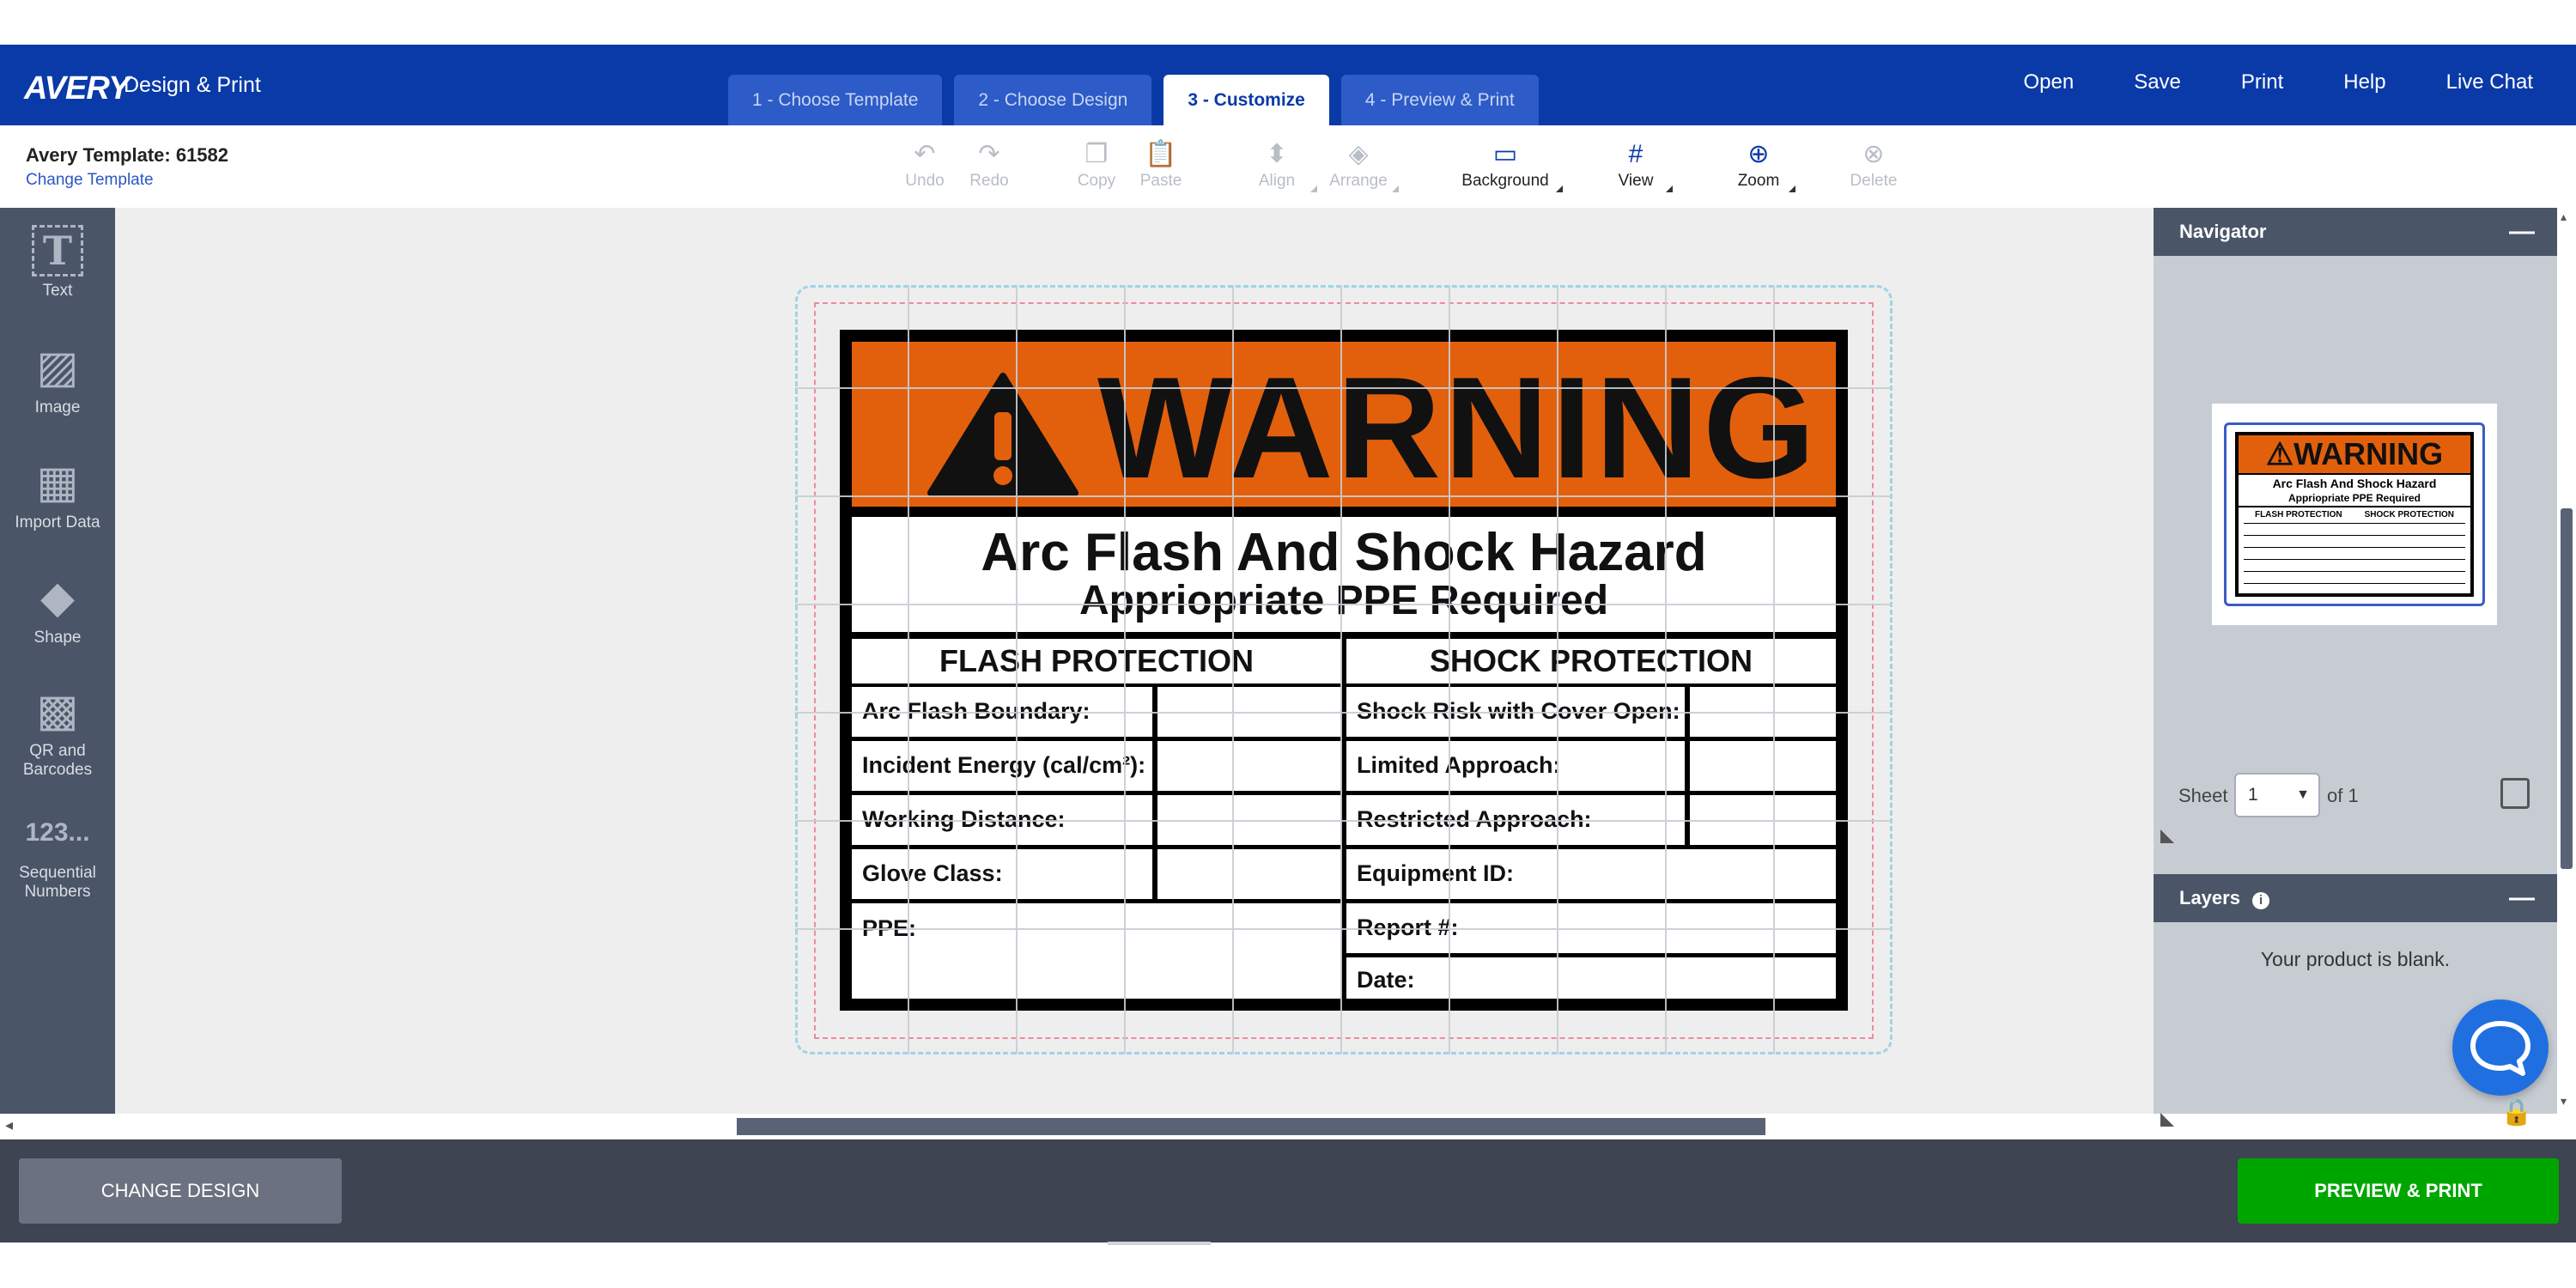  What do you see at coordinates (1873, 154) in the screenshot?
I see `delete-icon: ⊗` at bounding box center [1873, 154].